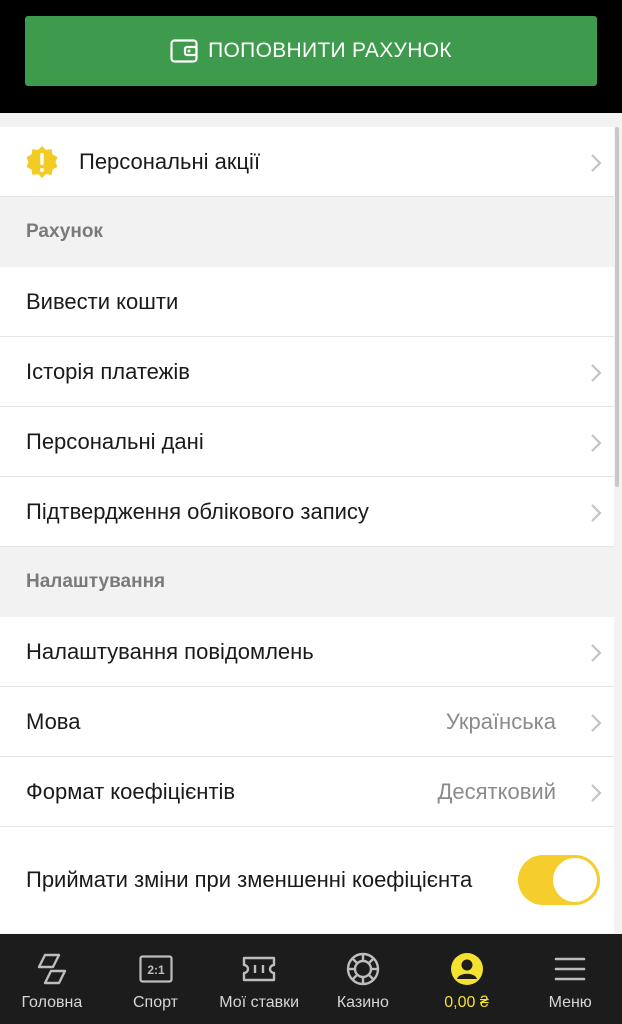 The width and height of the screenshot is (622, 1024). I want to click on wallet-icon, so click(184, 51).